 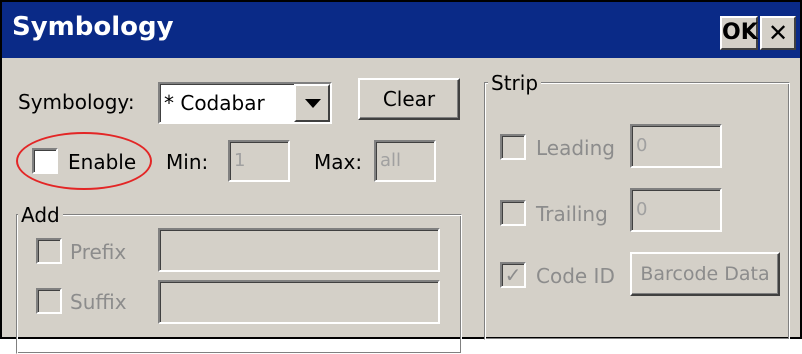 I want to click on max-field: all, so click(x=405, y=161).